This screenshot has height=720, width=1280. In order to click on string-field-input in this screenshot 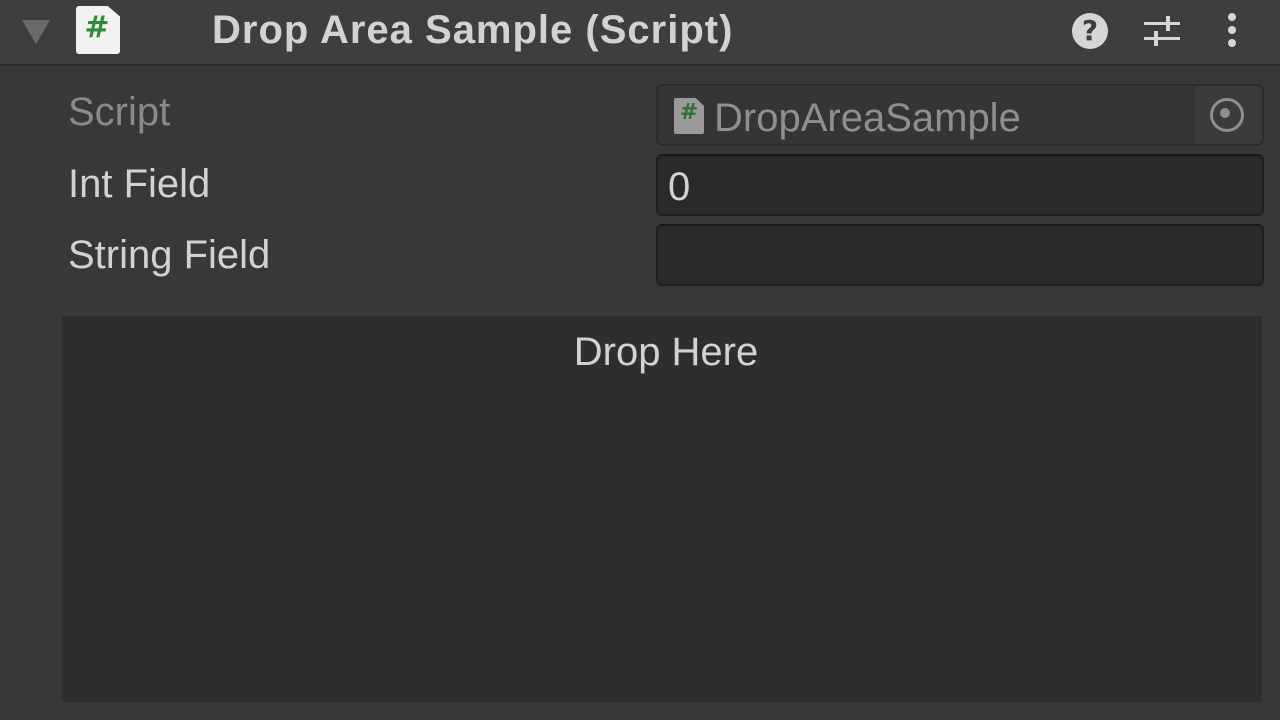, I will do `click(960, 255)`.